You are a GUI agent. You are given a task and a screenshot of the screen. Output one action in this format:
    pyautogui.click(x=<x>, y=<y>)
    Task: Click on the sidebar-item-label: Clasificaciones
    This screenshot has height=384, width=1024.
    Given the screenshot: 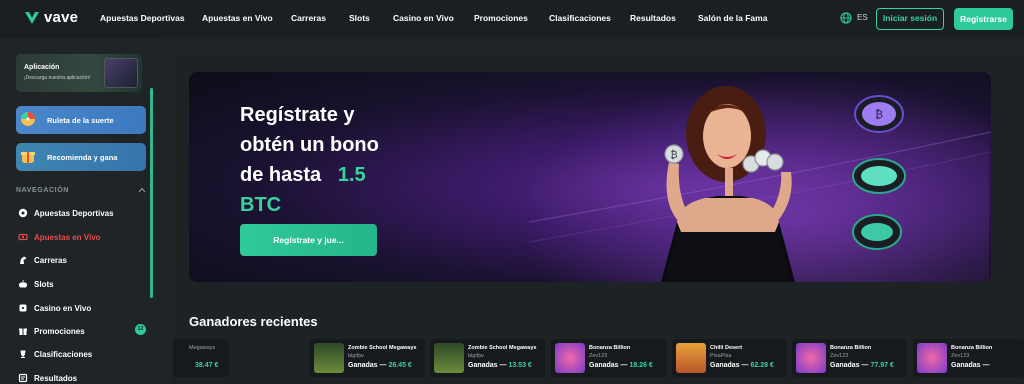 What is the action you would take?
    pyautogui.click(x=63, y=354)
    